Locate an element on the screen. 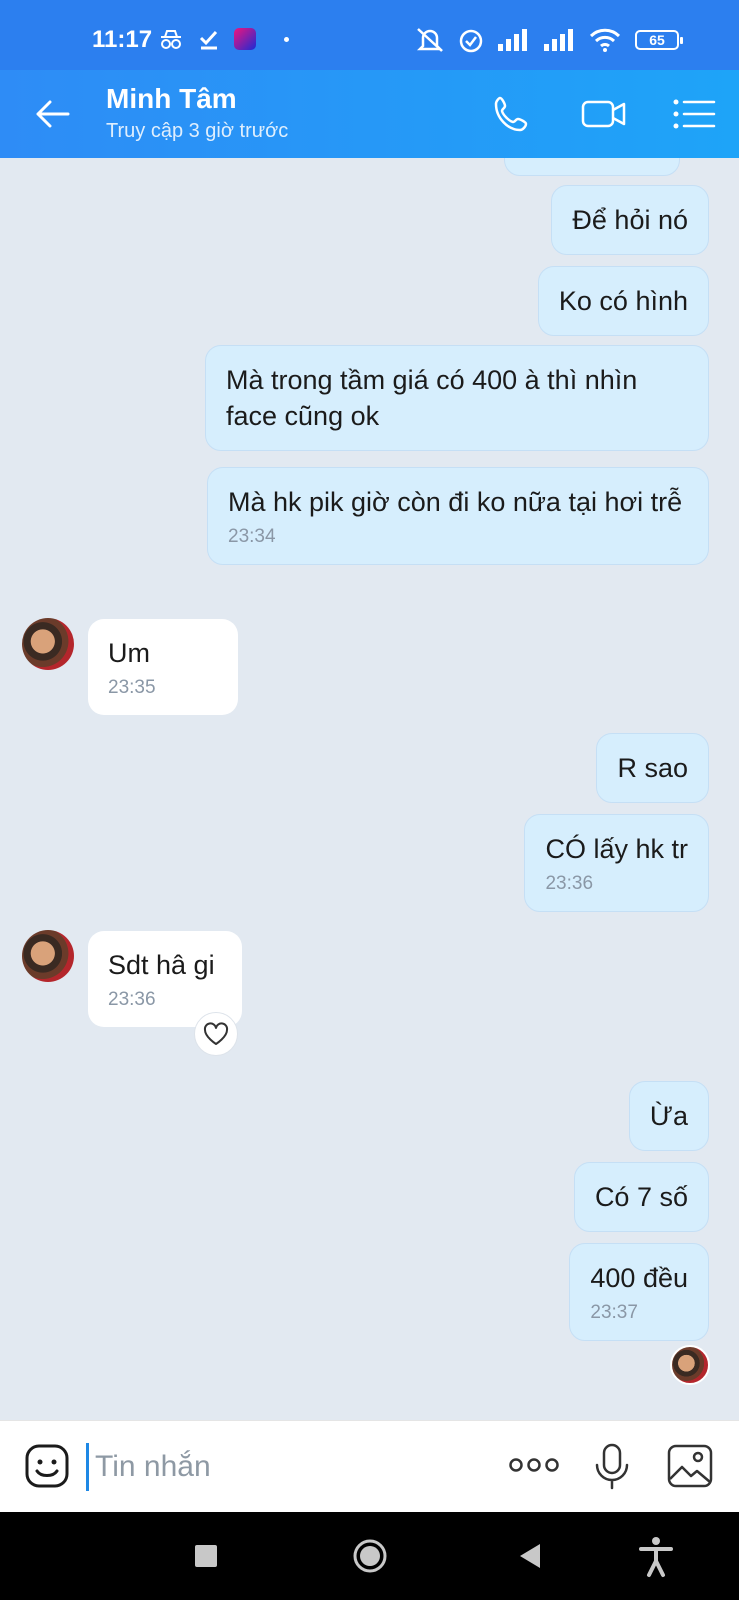  seen-avatar is located at coordinates (690, 1365).